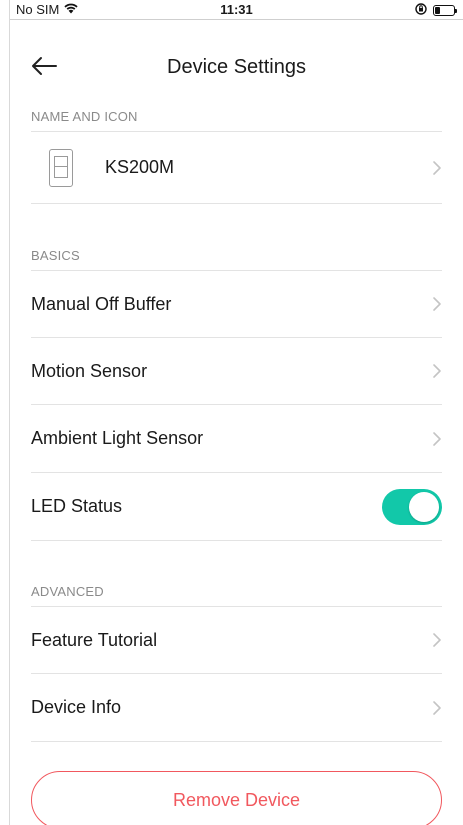 The height and width of the screenshot is (825, 463). I want to click on row-label: LED Status, so click(77, 506).